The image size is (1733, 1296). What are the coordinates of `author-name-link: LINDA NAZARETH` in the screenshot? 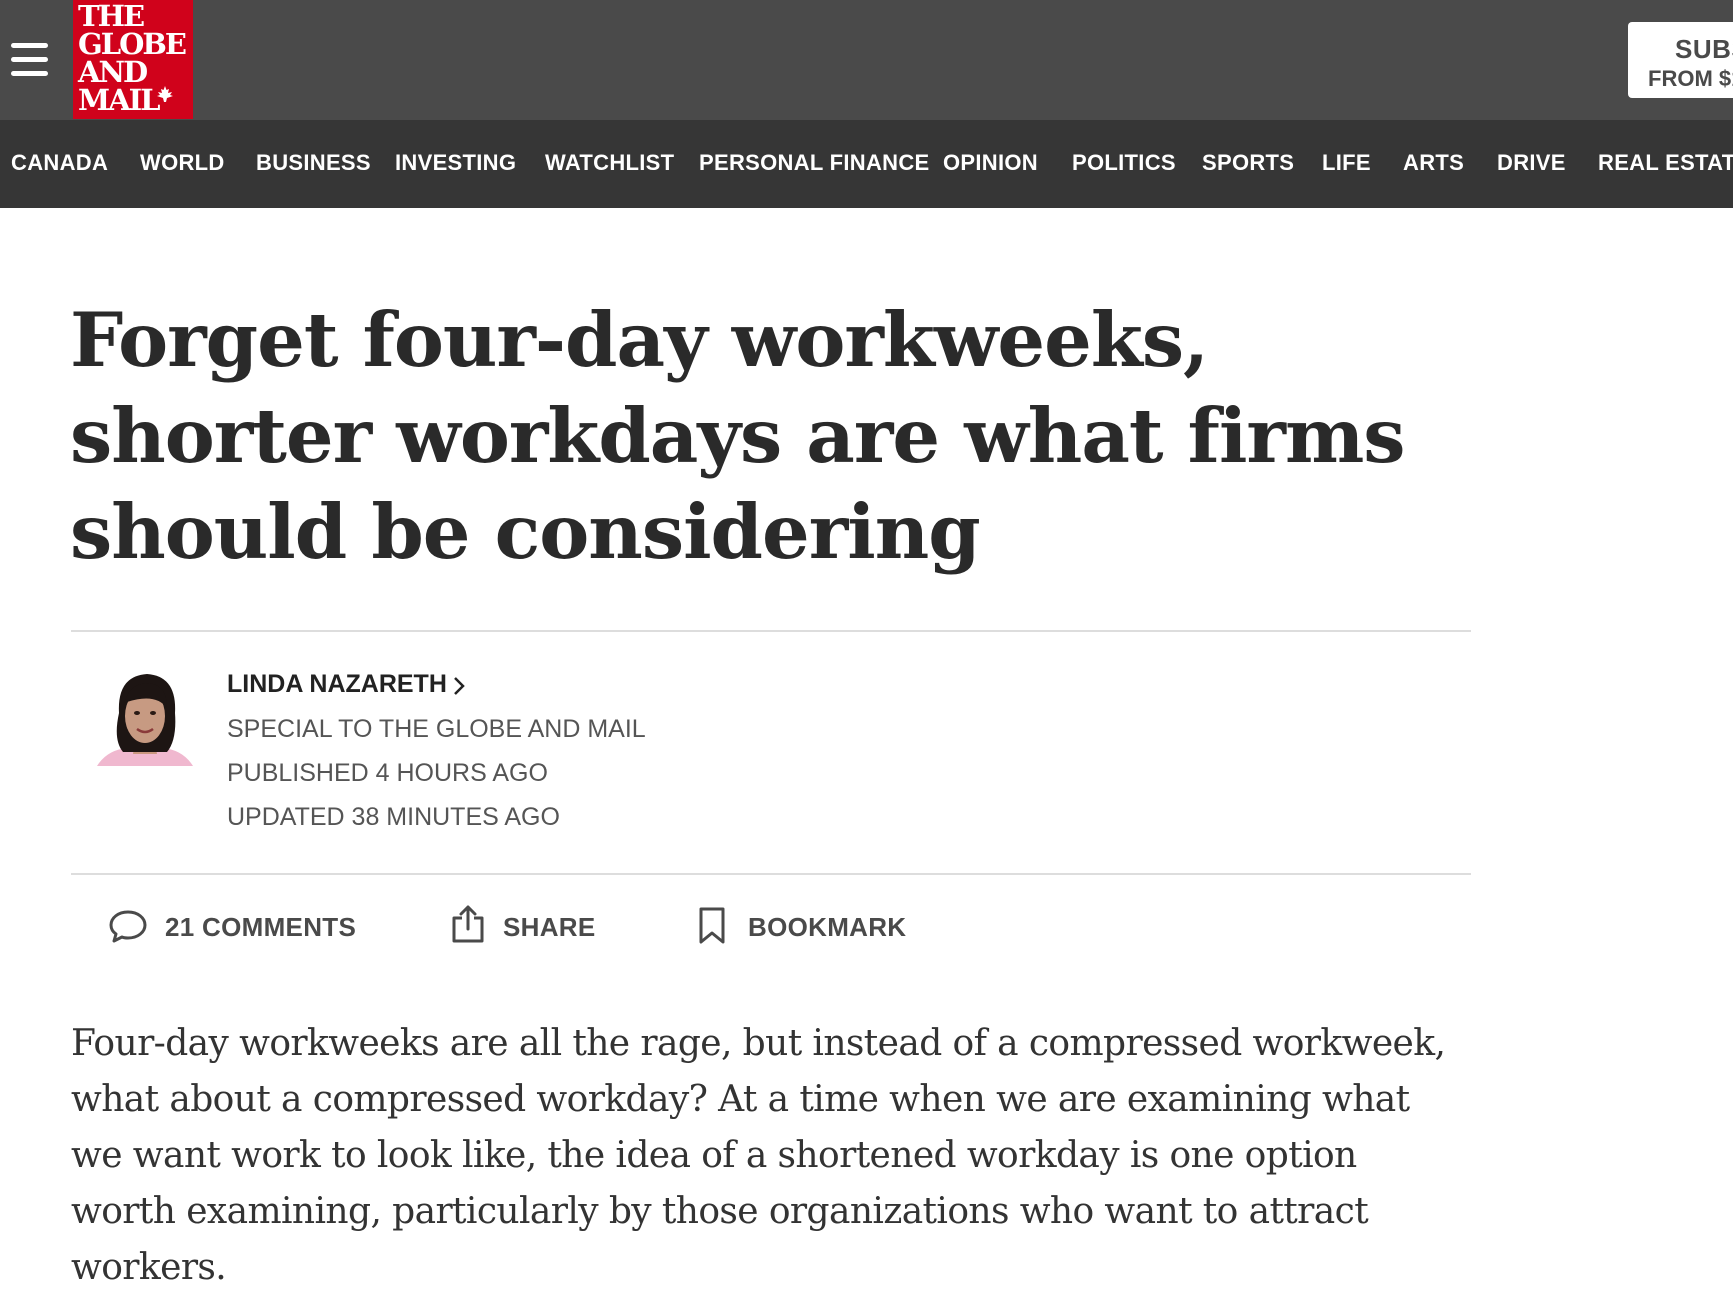 It's located at (337, 684).